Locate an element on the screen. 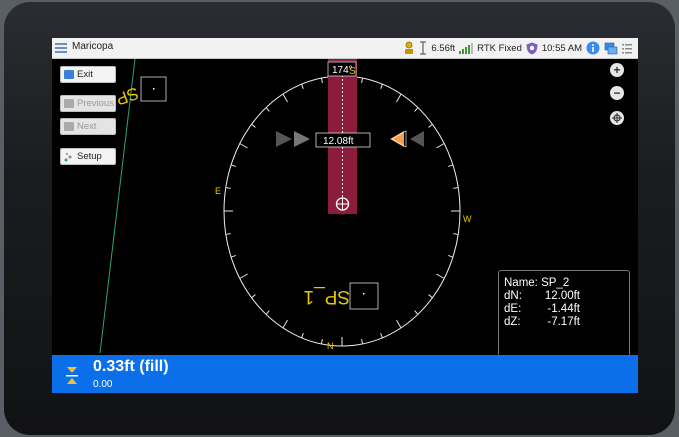 This screenshot has width=679, height=437. north-glyph: S is located at coordinates (352, 71).